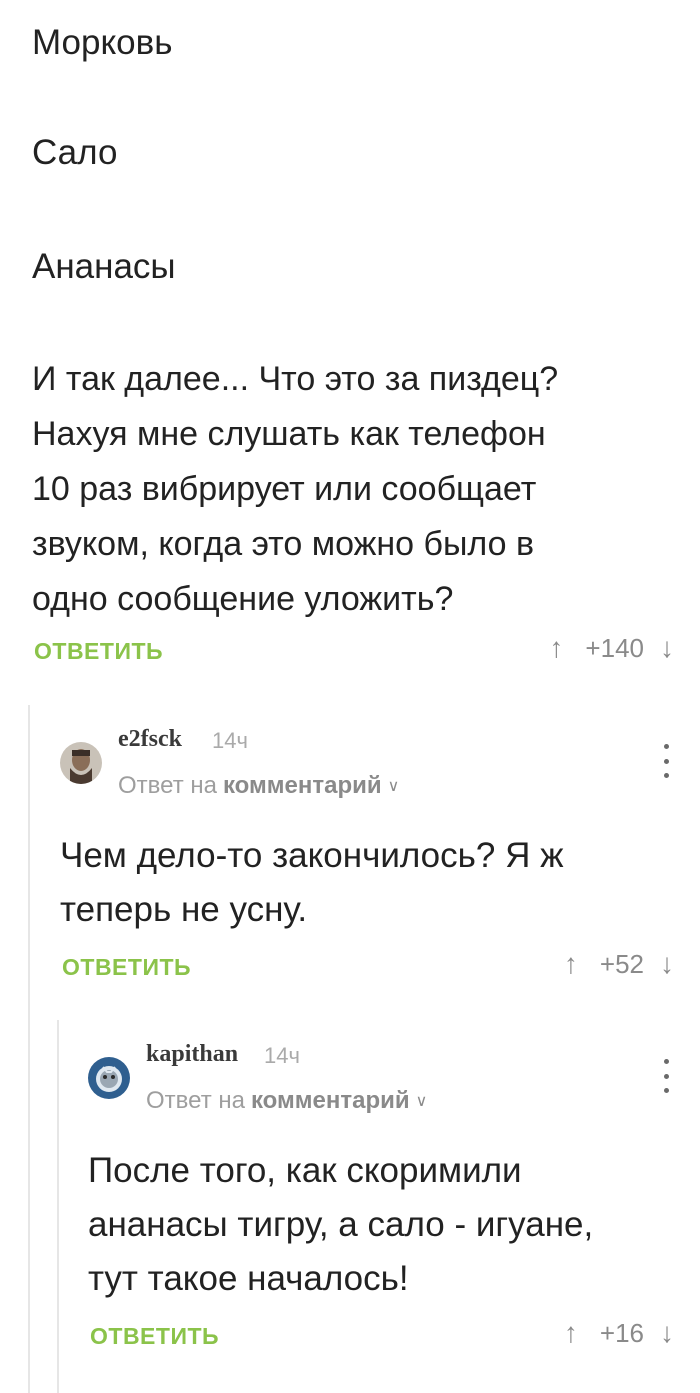  I want to click on post-votes: ↑ +140 ↓, so click(611, 648).